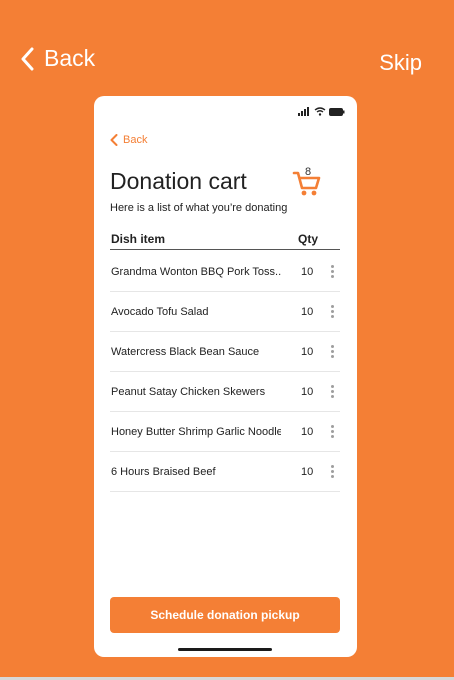 Image resolution: width=454 pixels, height=680 pixels. I want to click on table-row: Avocado Tofu Salad 10, so click(225, 312).